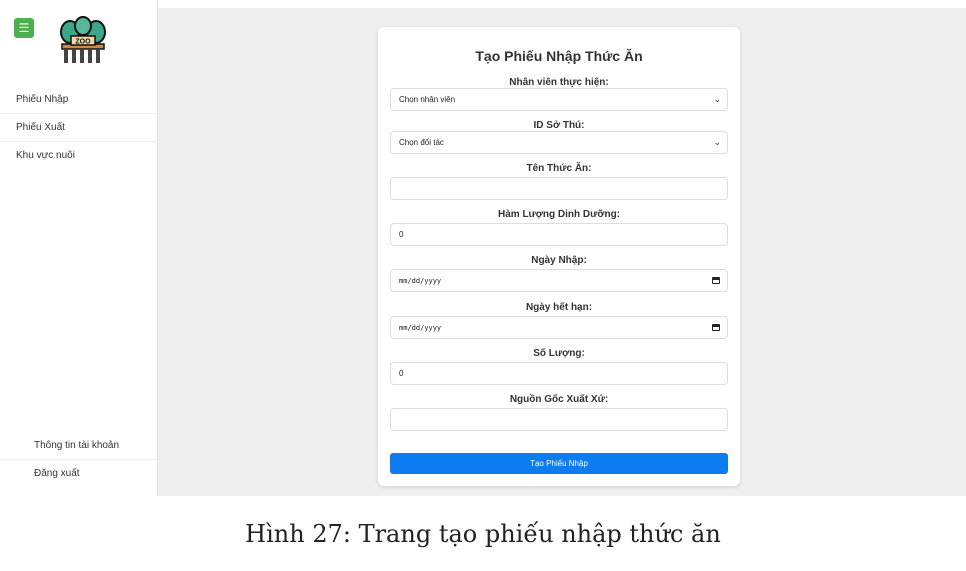  I want to click on expiry-date-label: Ngày hết hạn:, so click(559, 307).